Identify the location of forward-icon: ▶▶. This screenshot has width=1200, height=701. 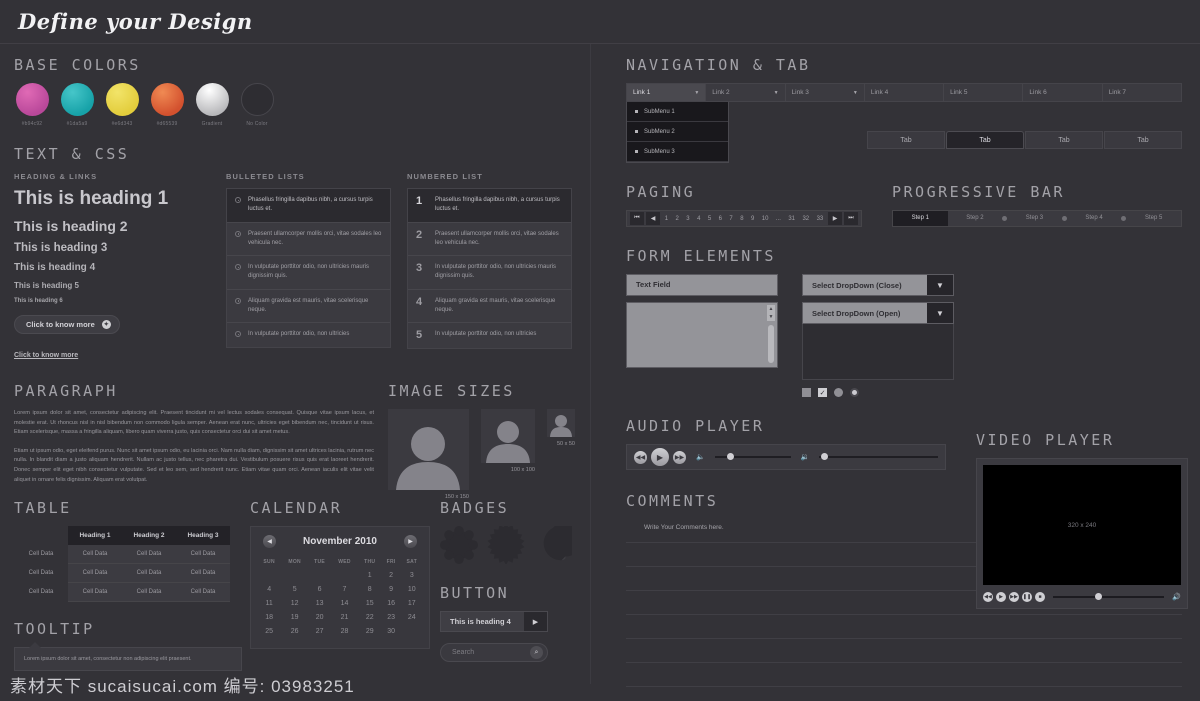
(679, 457).